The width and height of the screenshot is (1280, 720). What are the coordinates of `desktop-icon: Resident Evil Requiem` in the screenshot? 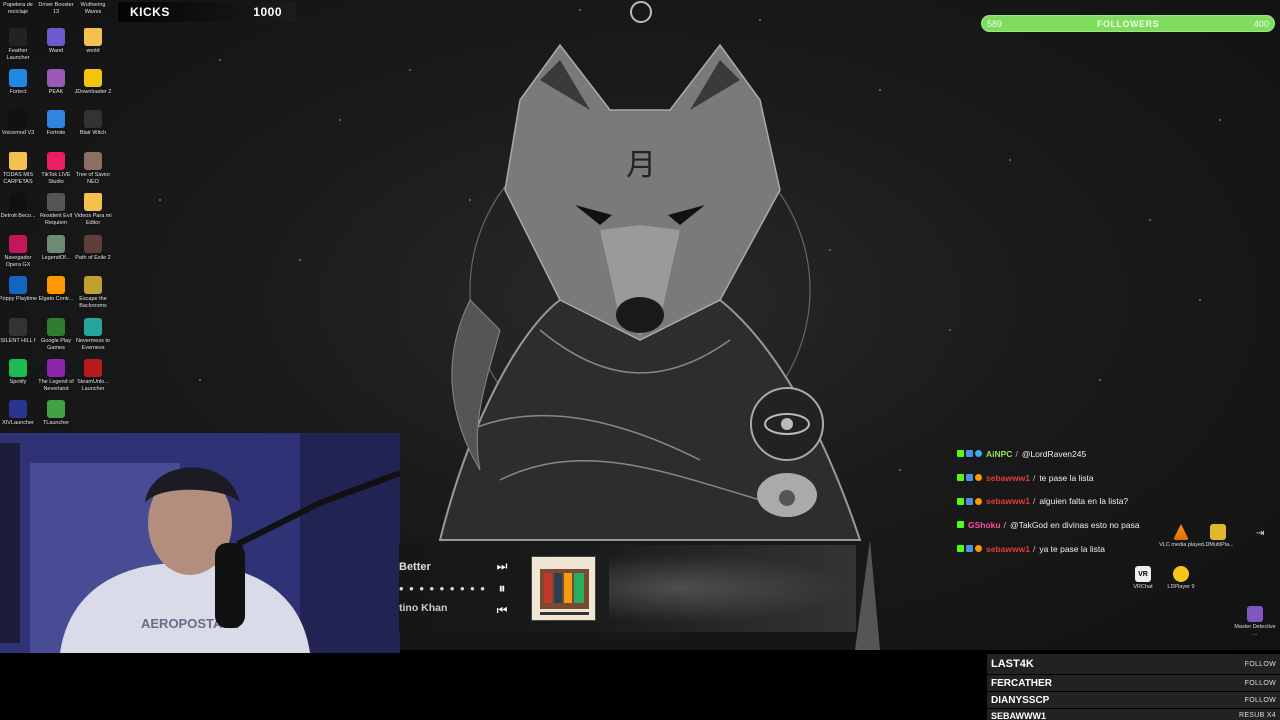 It's located at (56, 209).